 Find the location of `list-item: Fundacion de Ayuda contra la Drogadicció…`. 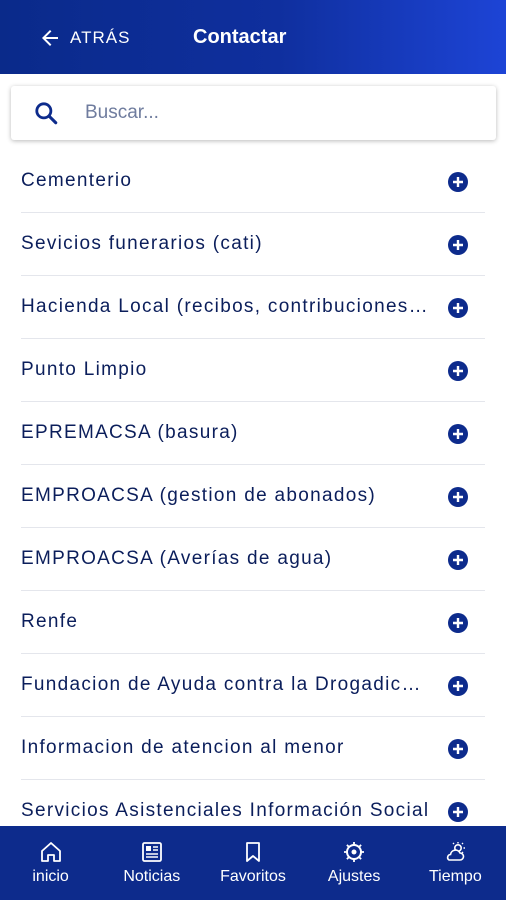

list-item: Fundacion de Ayuda contra la Drogadicció… is located at coordinates (253, 685).